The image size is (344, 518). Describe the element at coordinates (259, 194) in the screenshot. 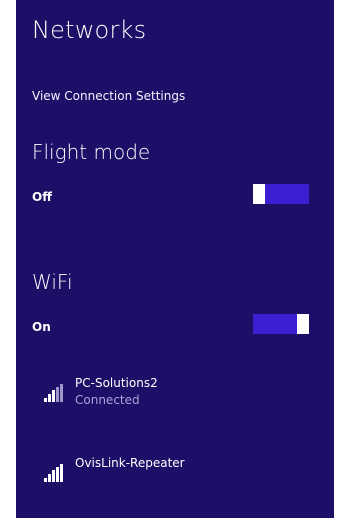

I see `flight-mode-toggle-thumb` at that location.